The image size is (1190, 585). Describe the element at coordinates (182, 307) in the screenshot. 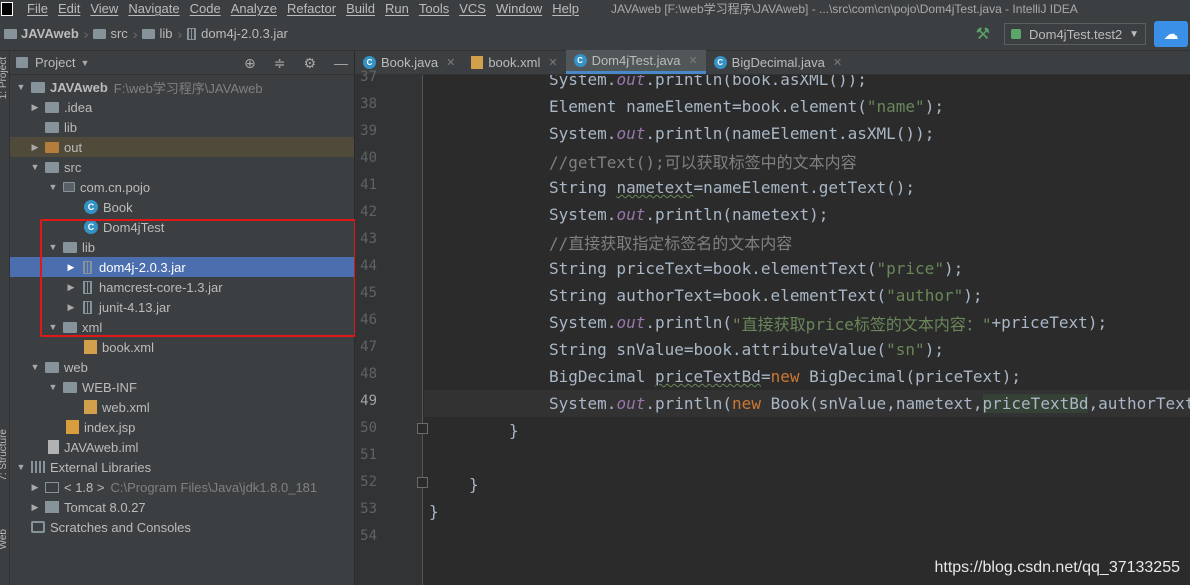

I see `tree-item-junit-jar: ▶ junit-4.13.jar` at that location.